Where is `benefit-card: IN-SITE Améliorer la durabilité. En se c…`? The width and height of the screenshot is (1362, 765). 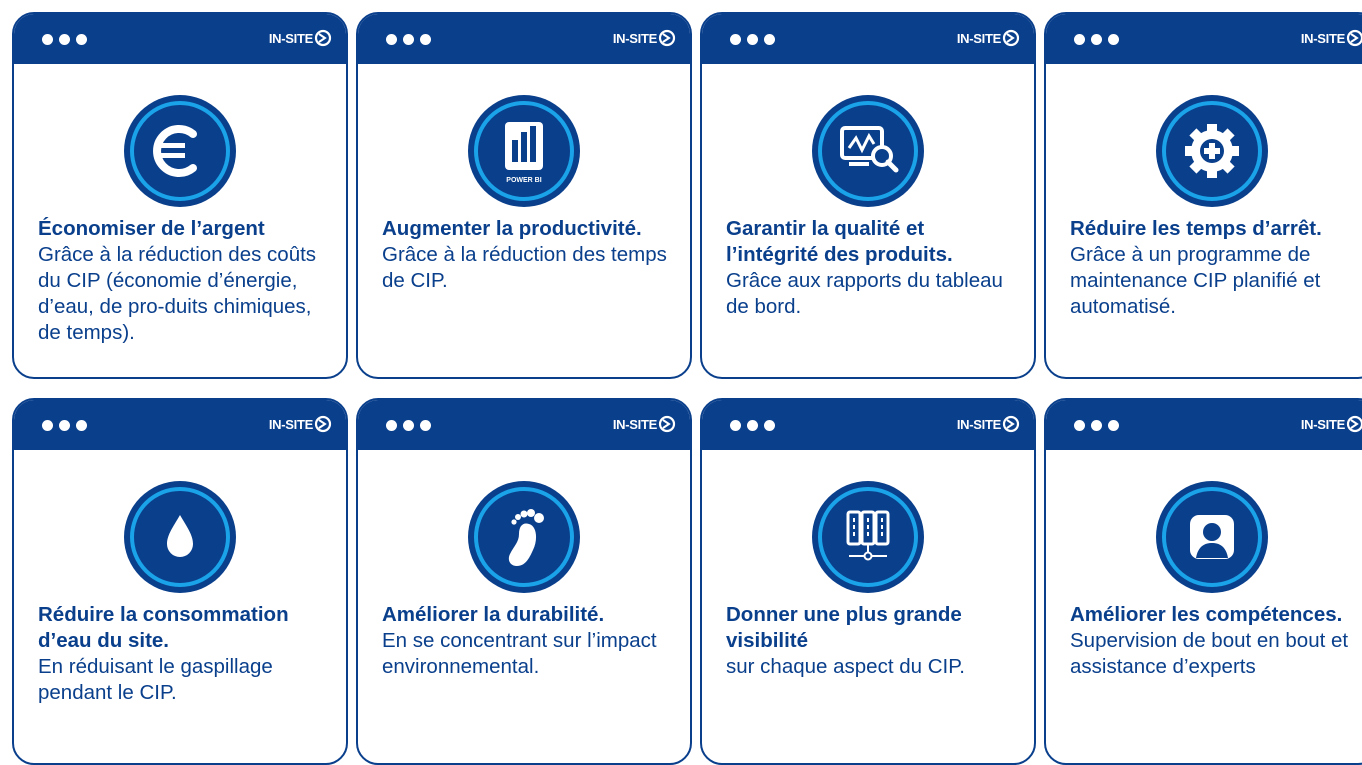
benefit-card: IN-SITE Améliorer la durabilité. En se c… is located at coordinates (524, 581).